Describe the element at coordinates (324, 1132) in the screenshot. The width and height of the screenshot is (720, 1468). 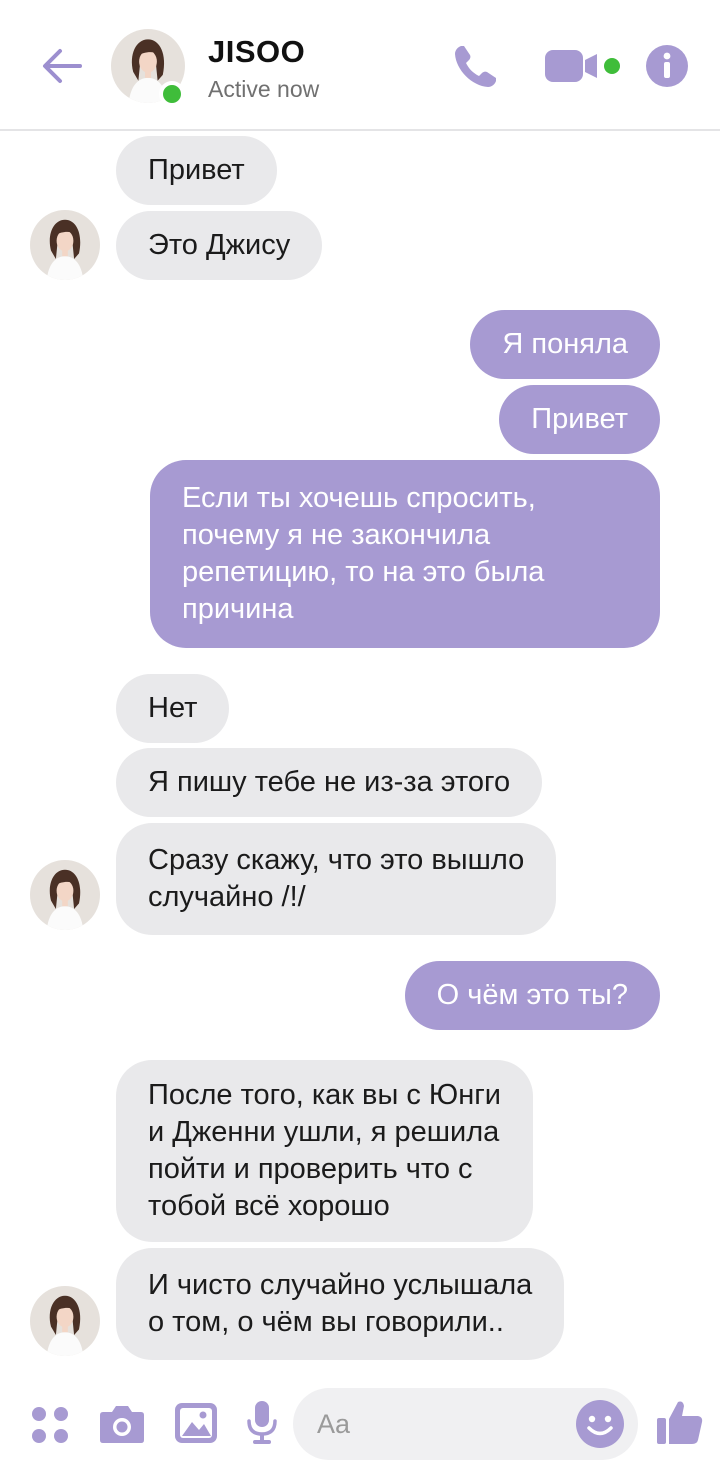
I see `message-line: и Дженни ушли, я решила` at that location.